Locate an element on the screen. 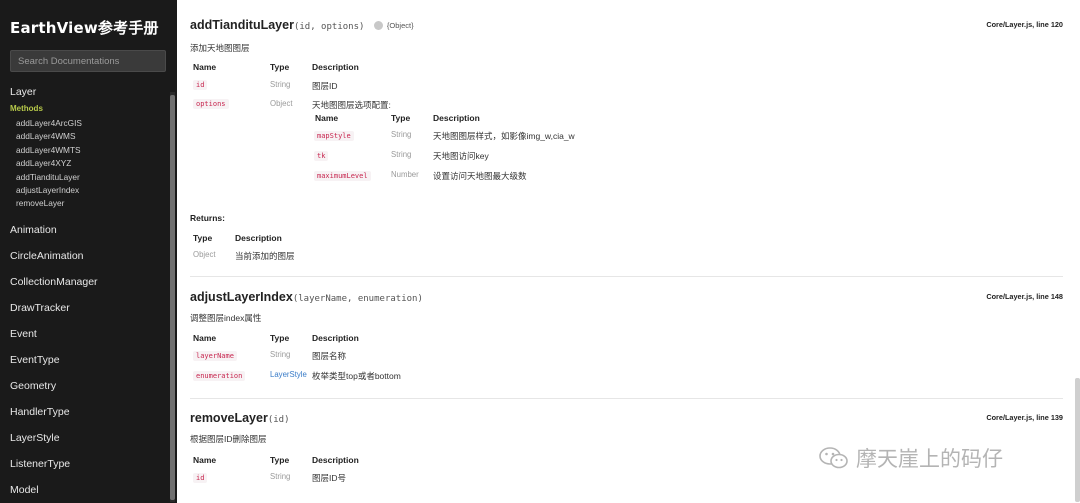 The image size is (1080, 503). subparam-header-name: Name is located at coordinates (327, 118).